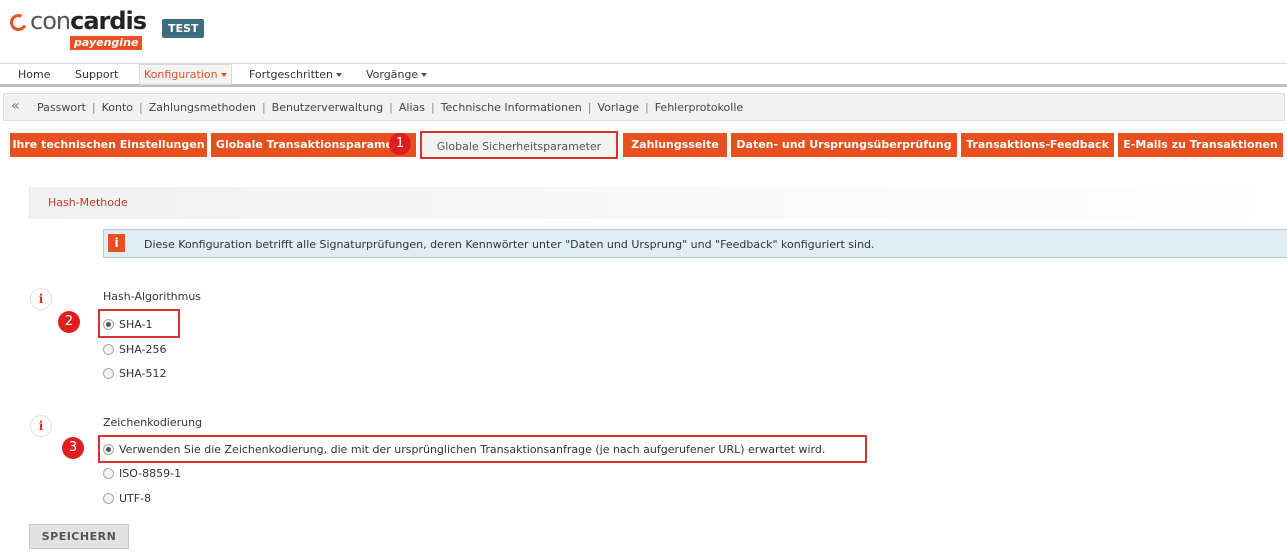  I want to click on nav-vorgaenge-label: Vorgänge, so click(392, 74).